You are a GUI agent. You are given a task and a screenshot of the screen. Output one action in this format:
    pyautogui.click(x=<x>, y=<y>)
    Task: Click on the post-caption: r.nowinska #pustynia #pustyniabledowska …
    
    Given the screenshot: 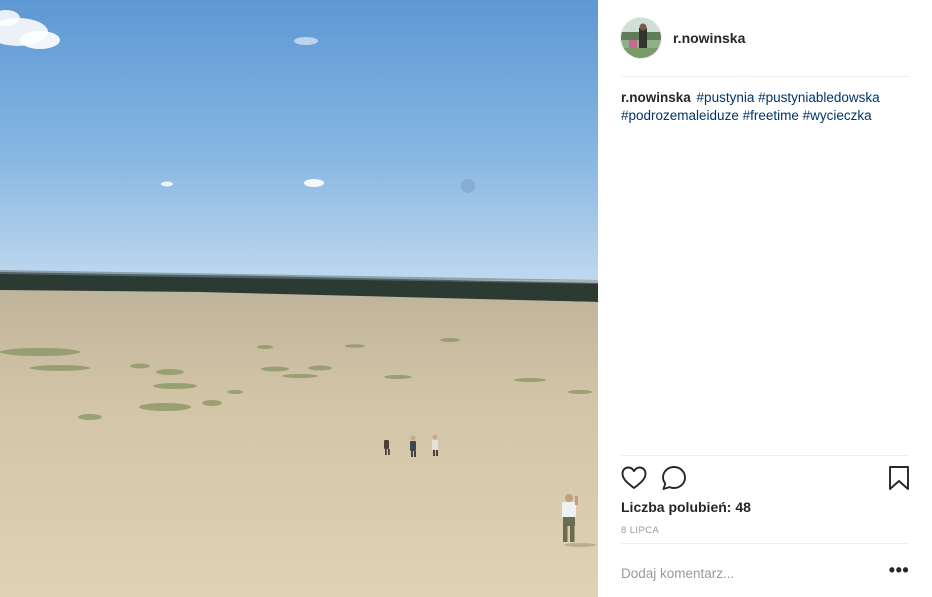 What is the action you would take?
    pyautogui.click(x=766, y=107)
    